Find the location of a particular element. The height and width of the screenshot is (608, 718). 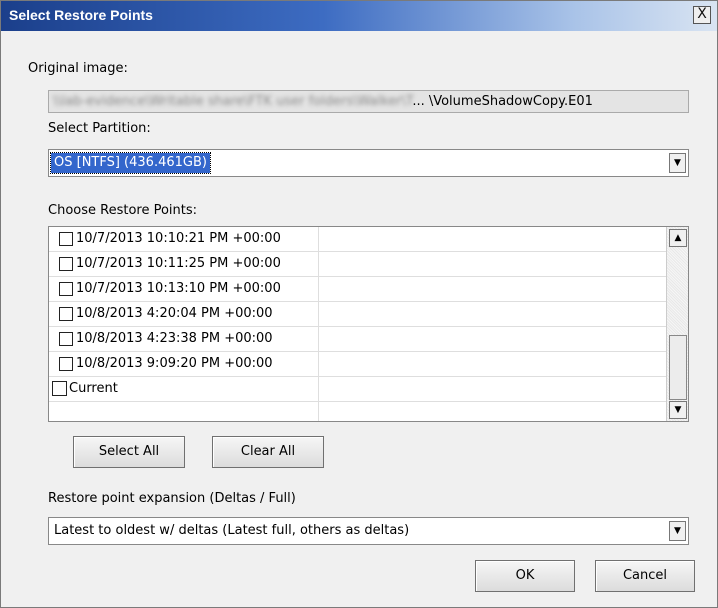

close-icon: X is located at coordinates (702, 14).